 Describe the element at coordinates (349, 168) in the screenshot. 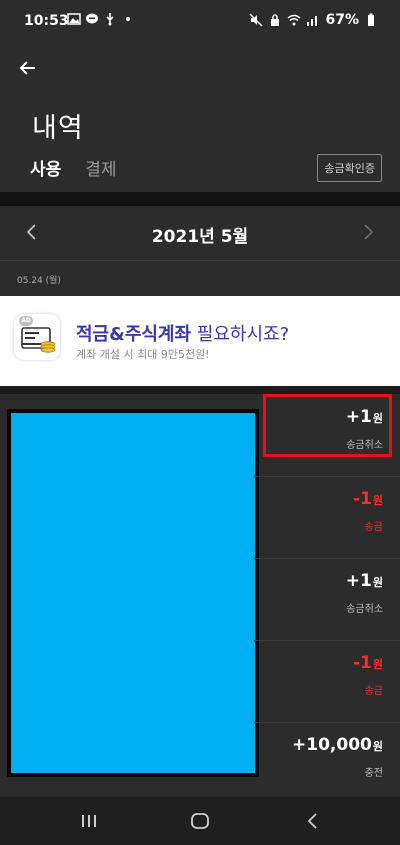

I see `transfer-certificate-button: 송금확인증` at that location.